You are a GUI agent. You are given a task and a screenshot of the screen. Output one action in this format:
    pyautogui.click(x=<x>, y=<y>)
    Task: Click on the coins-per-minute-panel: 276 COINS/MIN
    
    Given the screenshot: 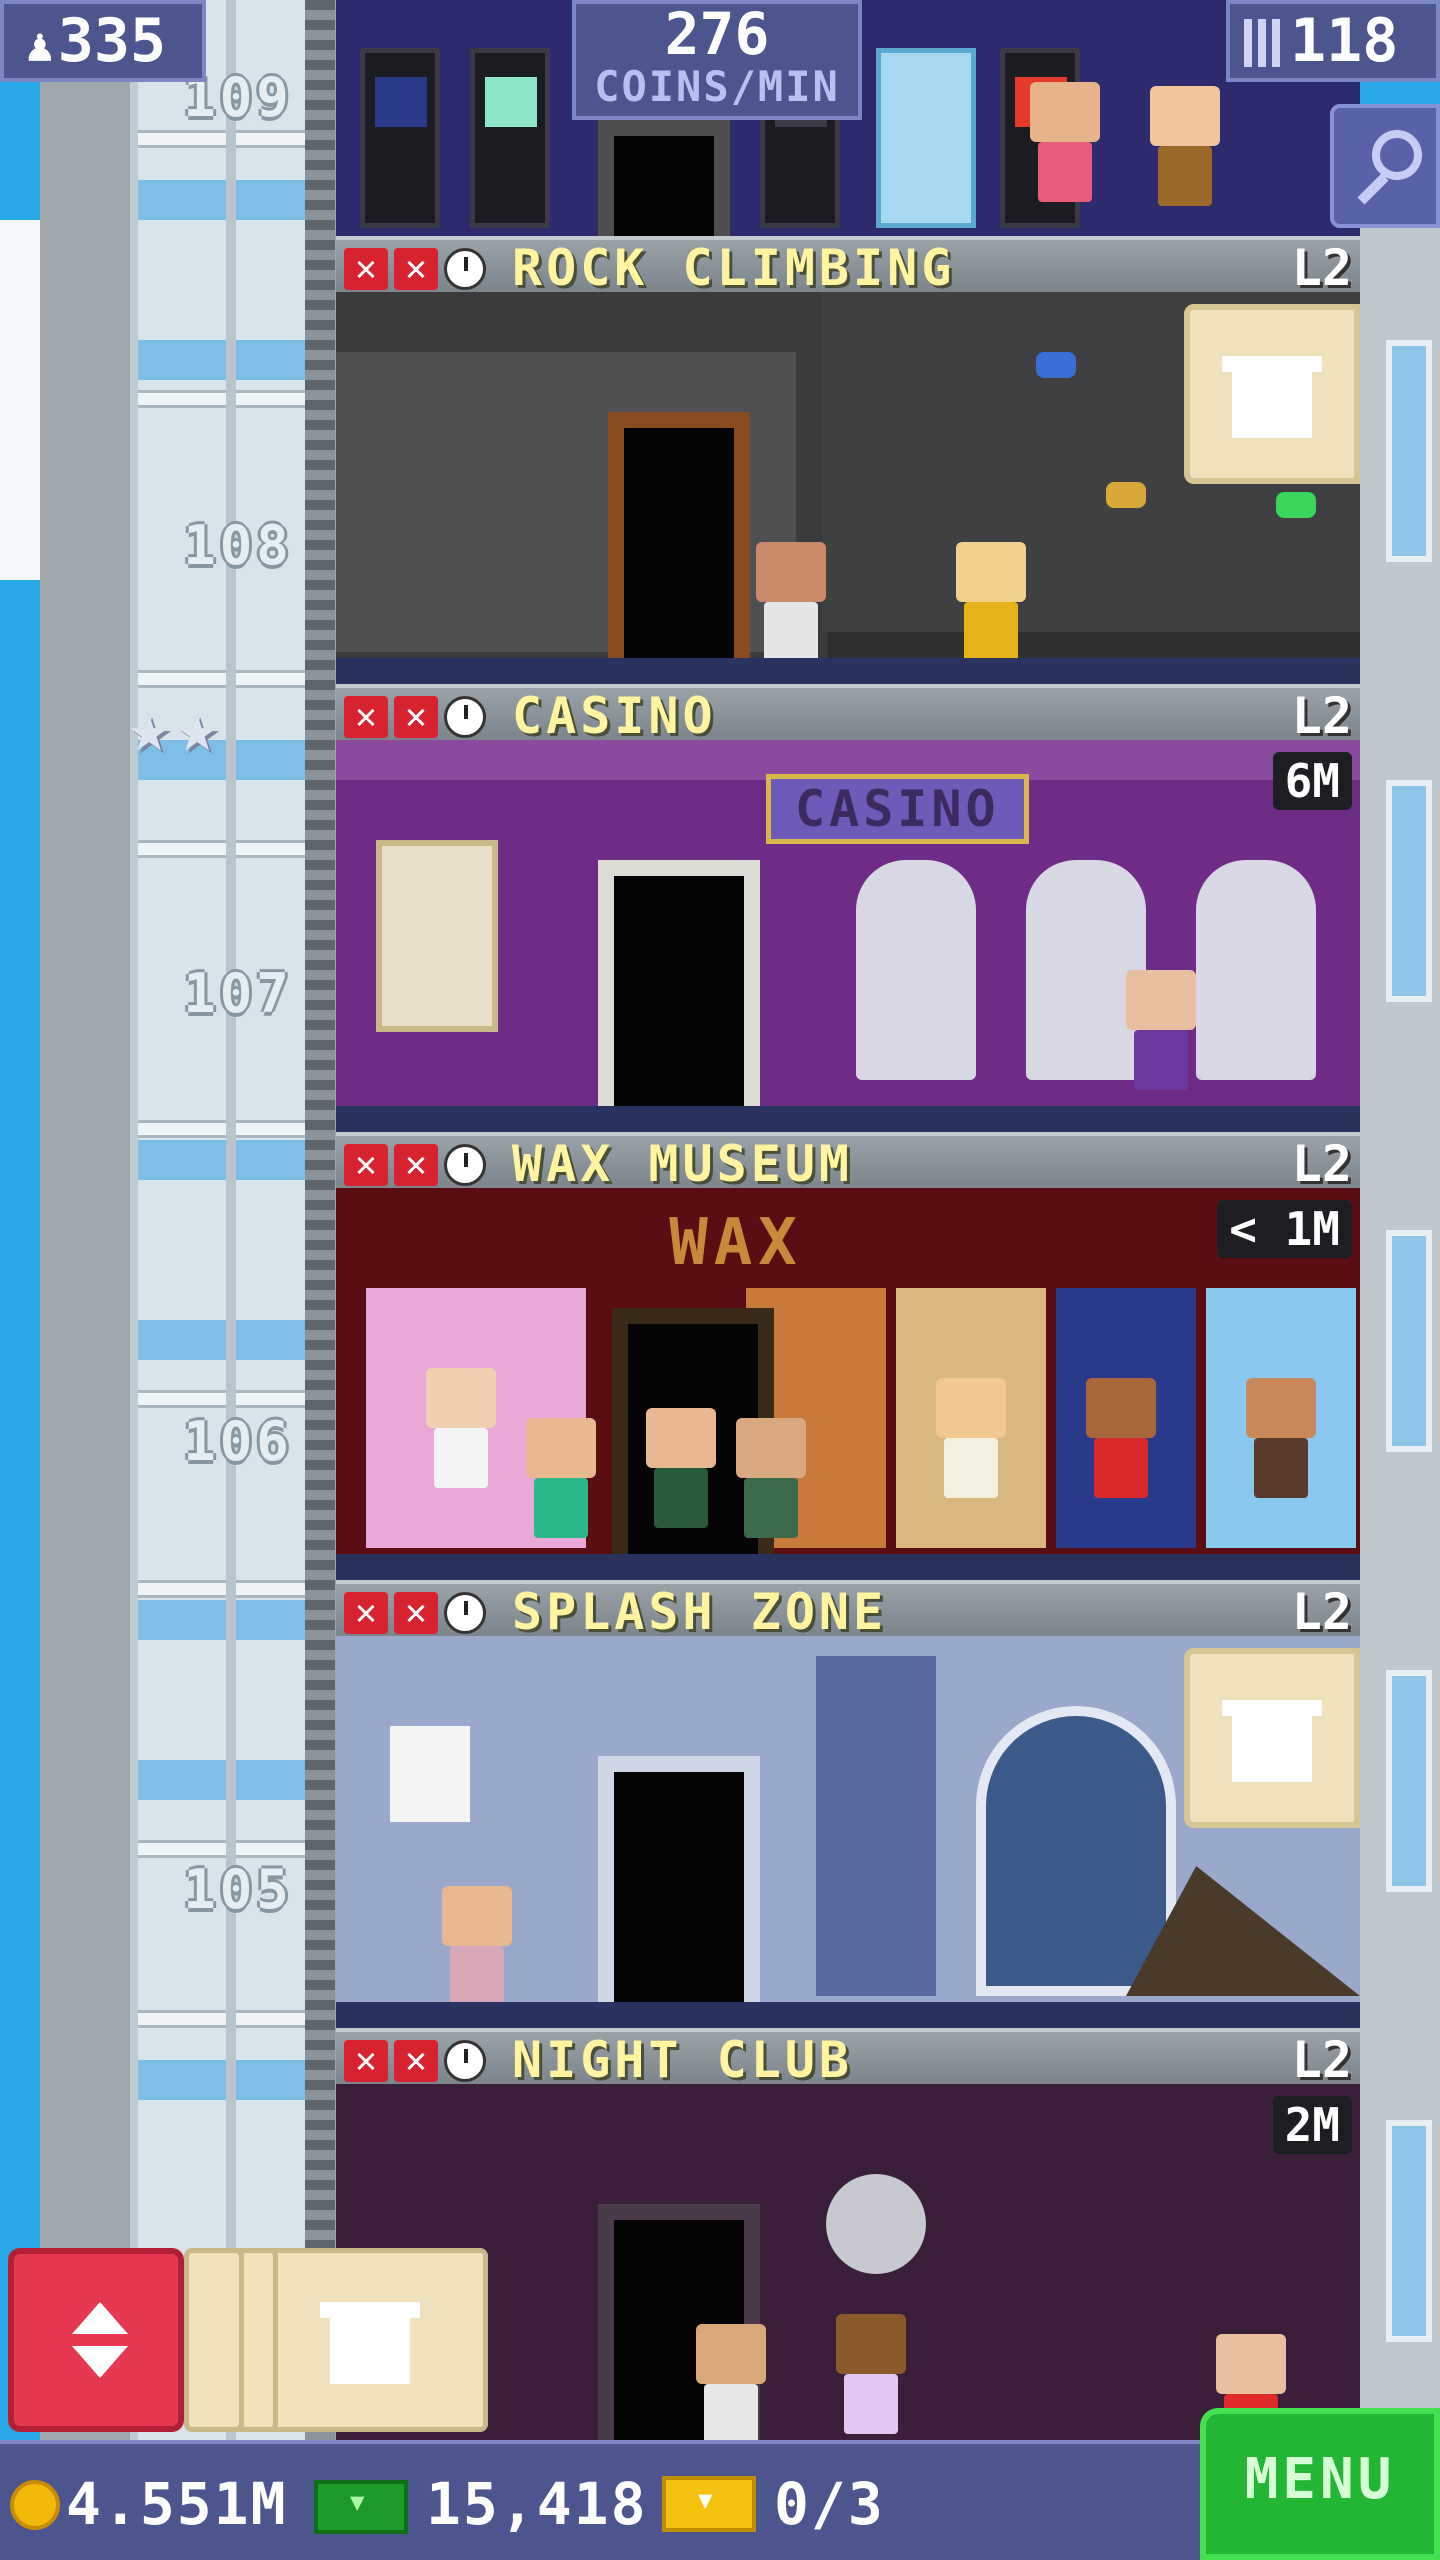 What is the action you would take?
    pyautogui.click(x=717, y=60)
    